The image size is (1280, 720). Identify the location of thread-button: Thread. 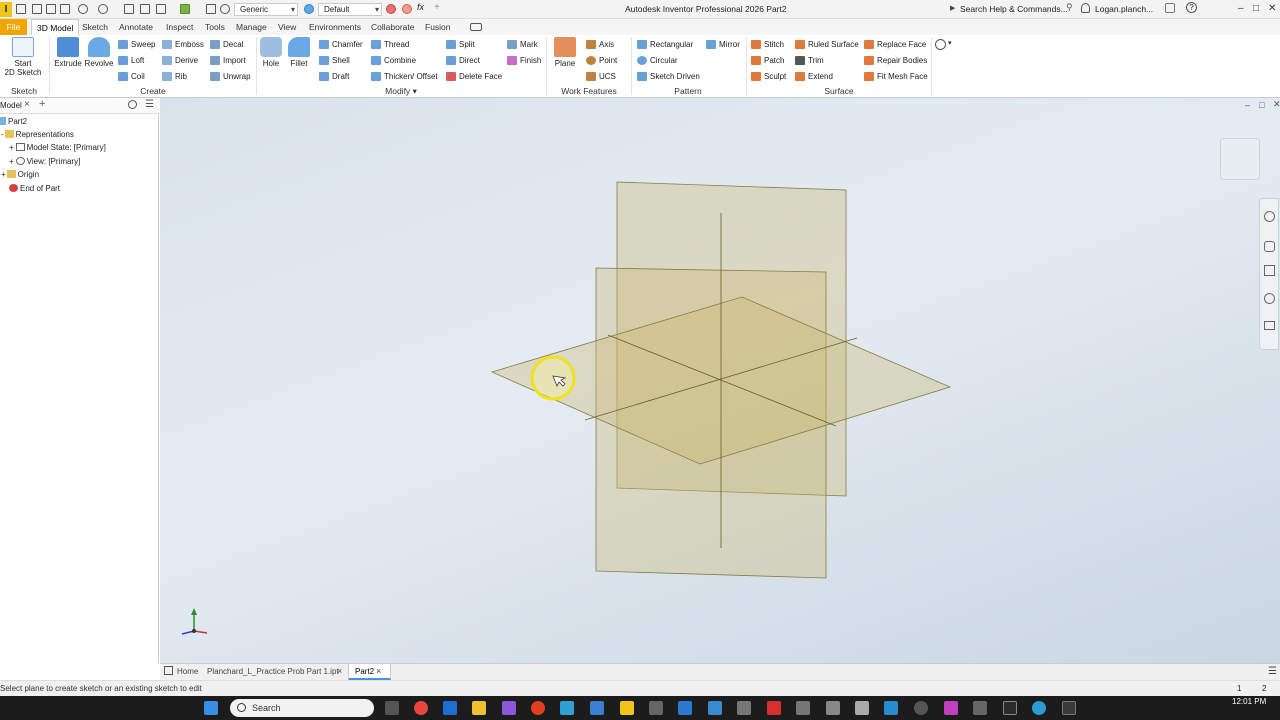
(390, 44).